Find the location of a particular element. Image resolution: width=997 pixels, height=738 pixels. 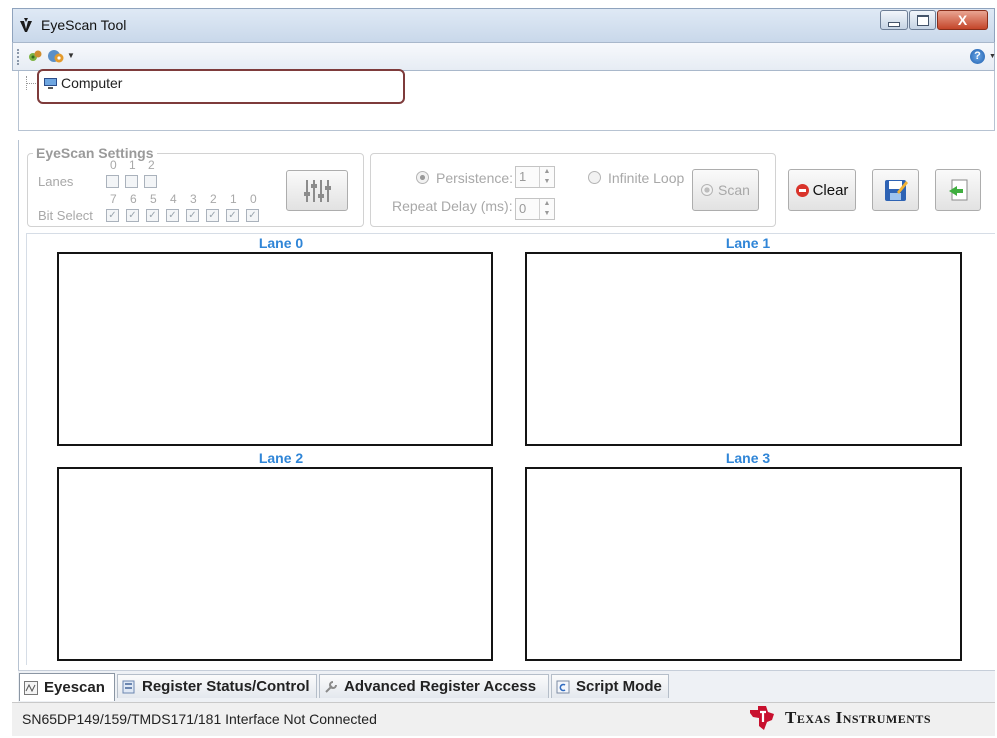

scan-label: Scan is located at coordinates (734, 190).